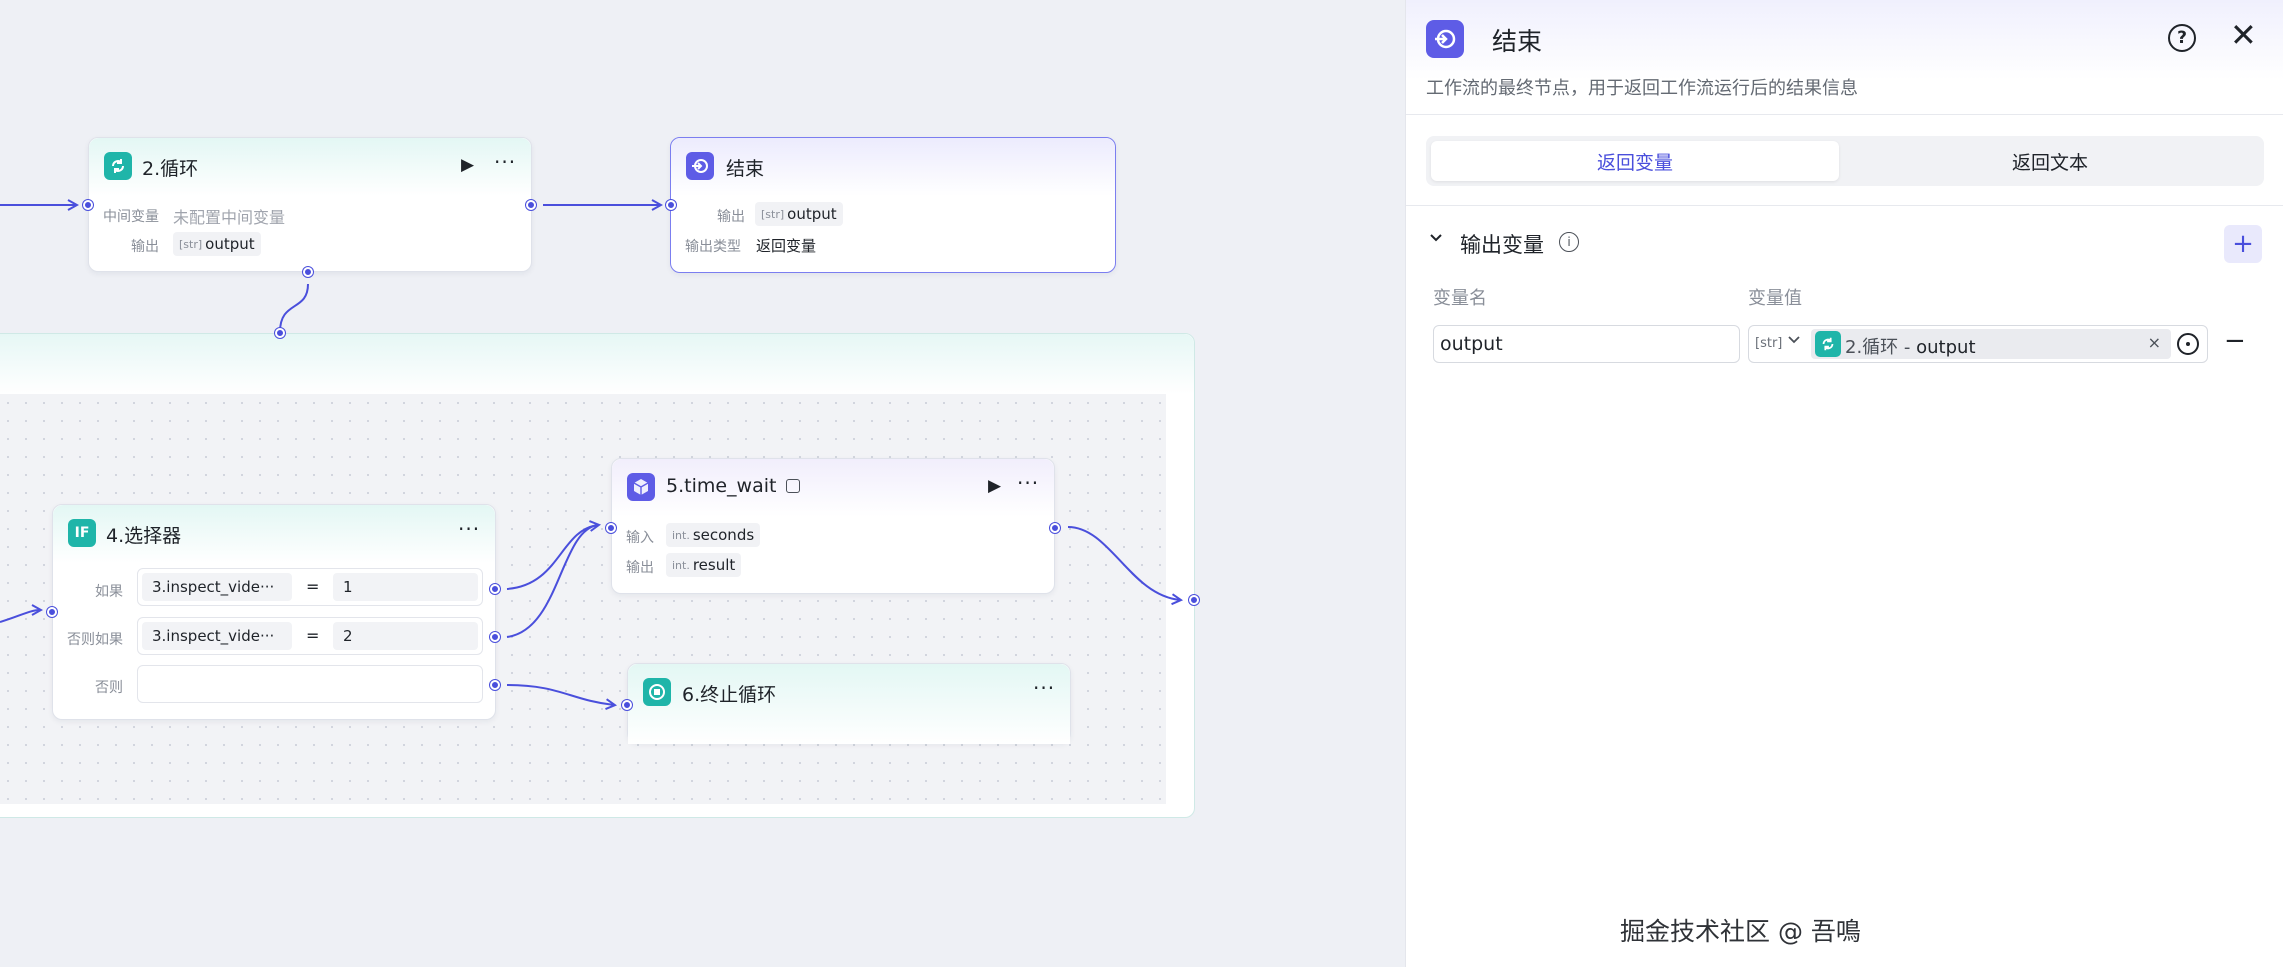  I want to click on port-selector-in, so click(52, 612).